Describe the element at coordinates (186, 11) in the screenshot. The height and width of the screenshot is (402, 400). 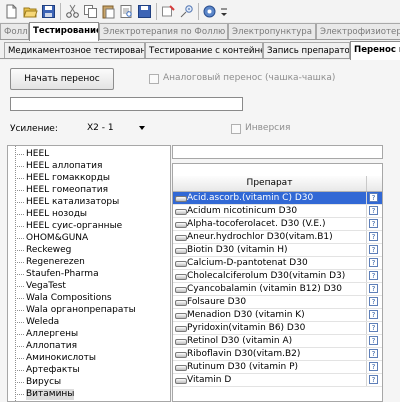
I see `spellcheck-icon` at that location.